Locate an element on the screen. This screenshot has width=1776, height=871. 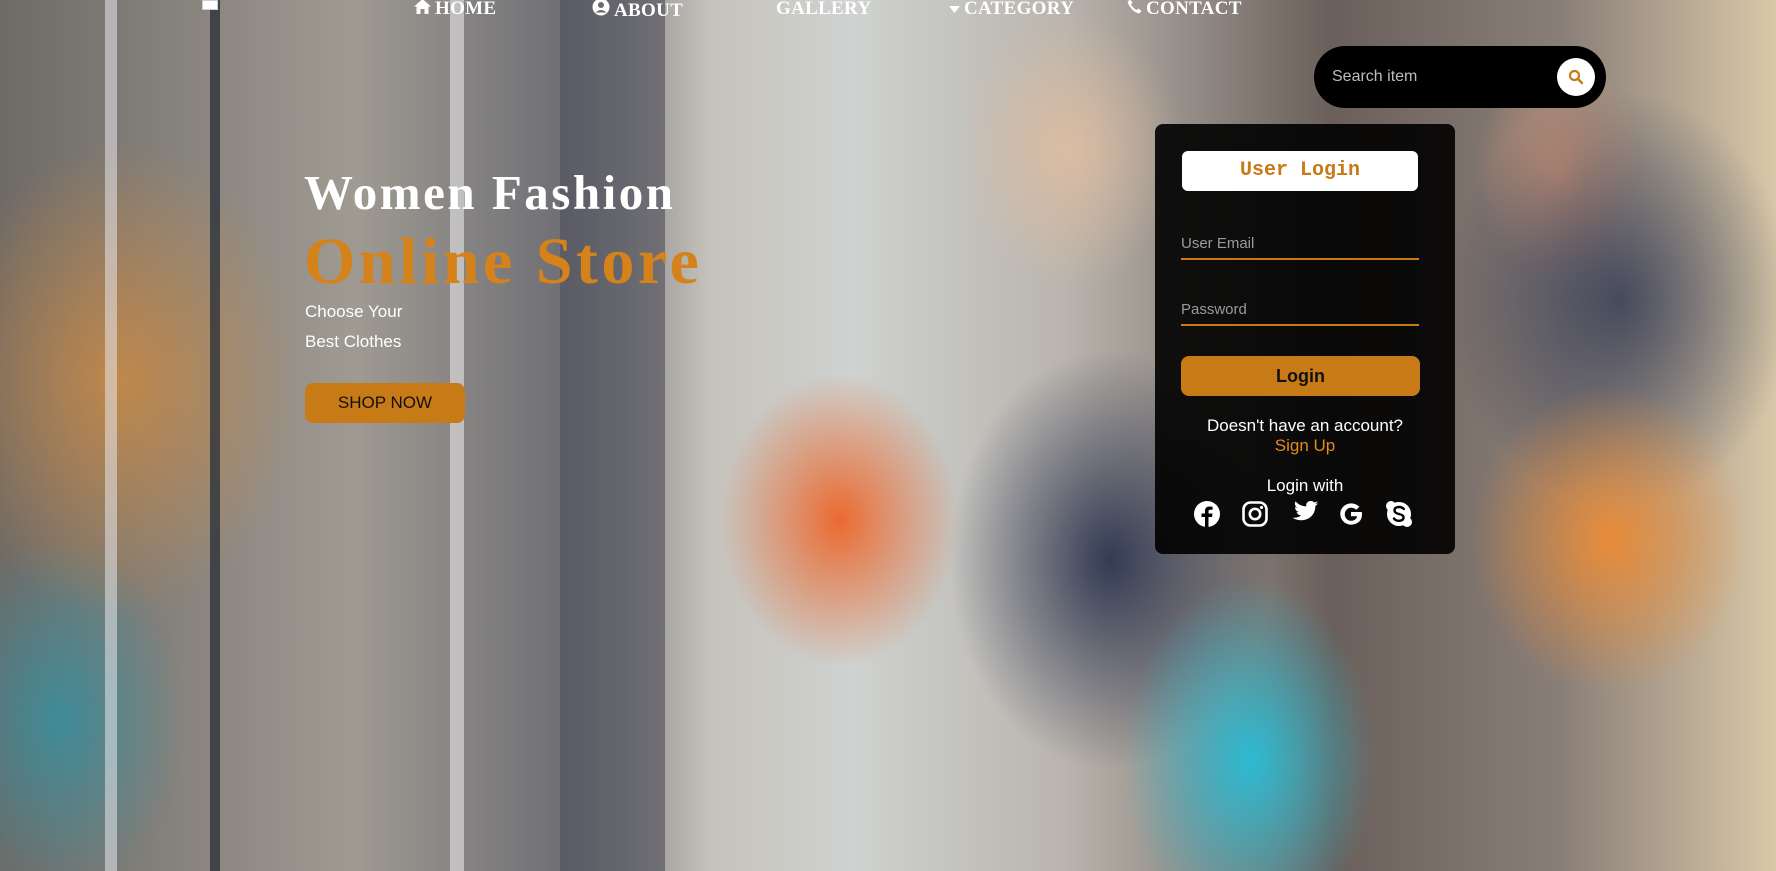
search-bar is located at coordinates (1460, 77).